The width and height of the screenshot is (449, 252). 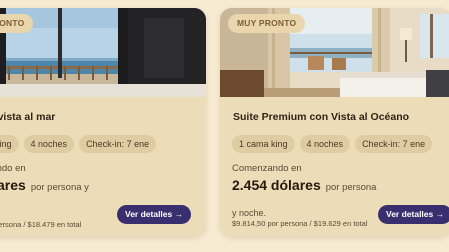 What do you see at coordinates (276, 185) in the screenshot?
I see `price-value: 2.454 dólares` at bounding box center [276, 185].